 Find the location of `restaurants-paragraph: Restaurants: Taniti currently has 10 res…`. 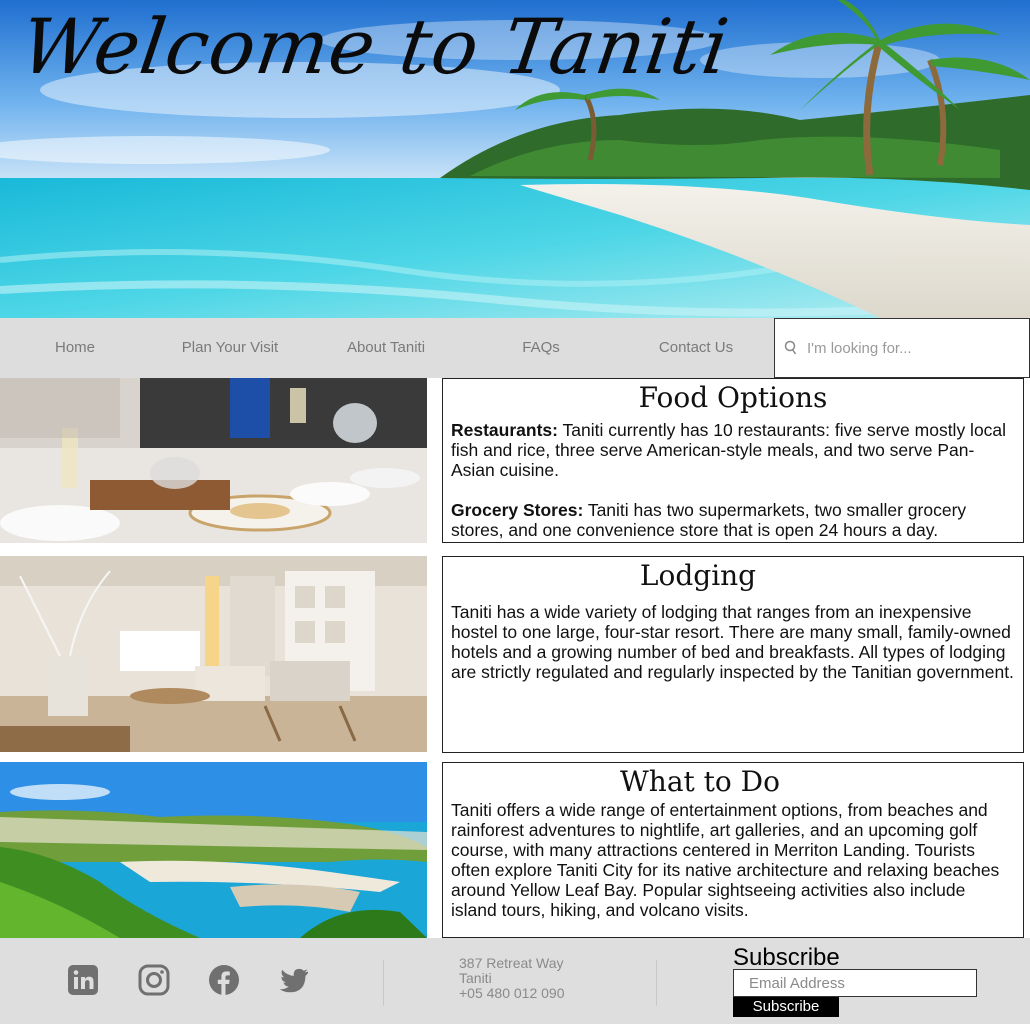

restaurants-paragraph: Restaurants: Taniti currently has 10 res… is located at coordinates (733, 450).